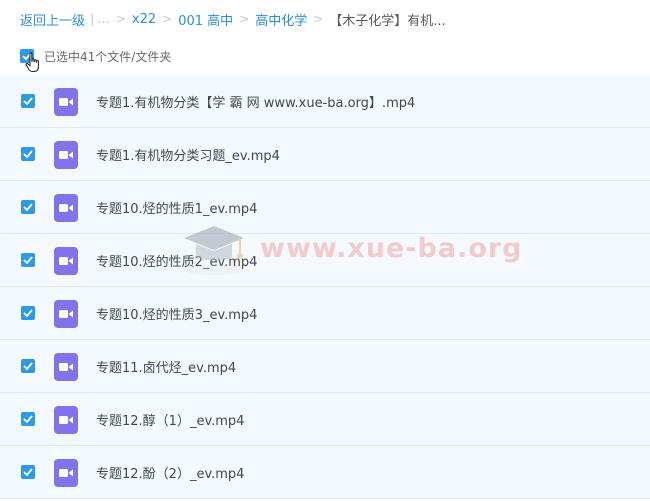 The height and width of the screenshot is (501, 650). I want to click on file-name: 专题10.烃的性质2_ev.mp4, so click(176, 260).